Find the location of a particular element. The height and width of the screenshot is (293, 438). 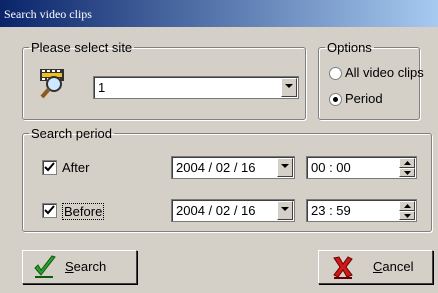

before-time-value: 23 : 59 is located at coordinates (331, 210).